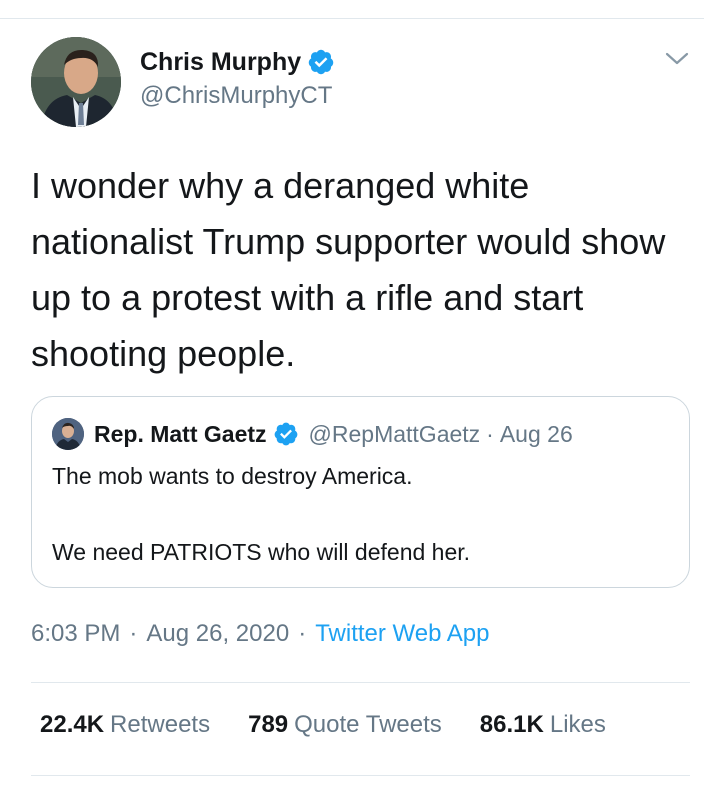 The width and height of the screenshot is (704, 793). I want to click on author-avatar, so click(76, 82).